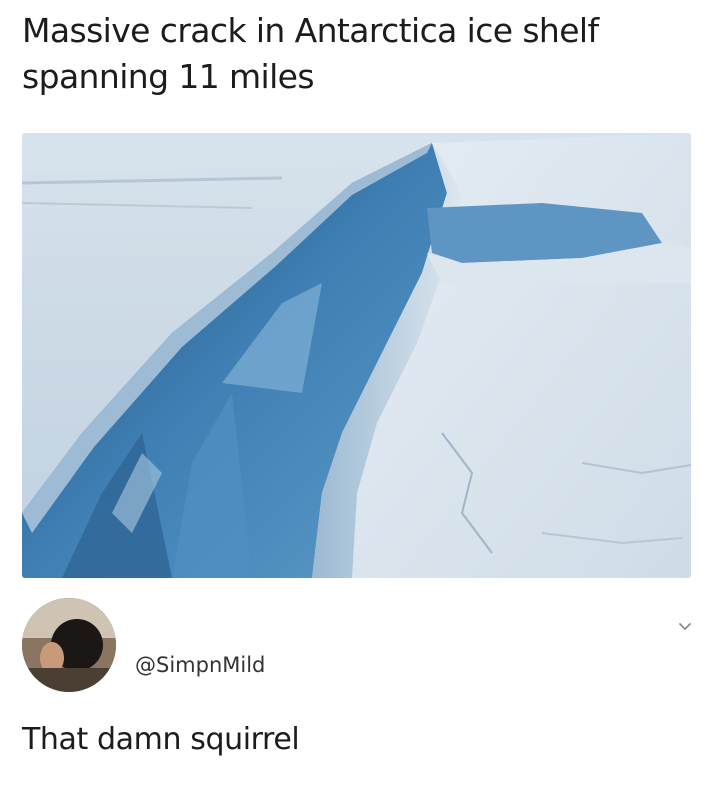  Describe the element at coordinates (358, 648) in the screenshot. I see `reply-header: @SimpnMild` at that location.